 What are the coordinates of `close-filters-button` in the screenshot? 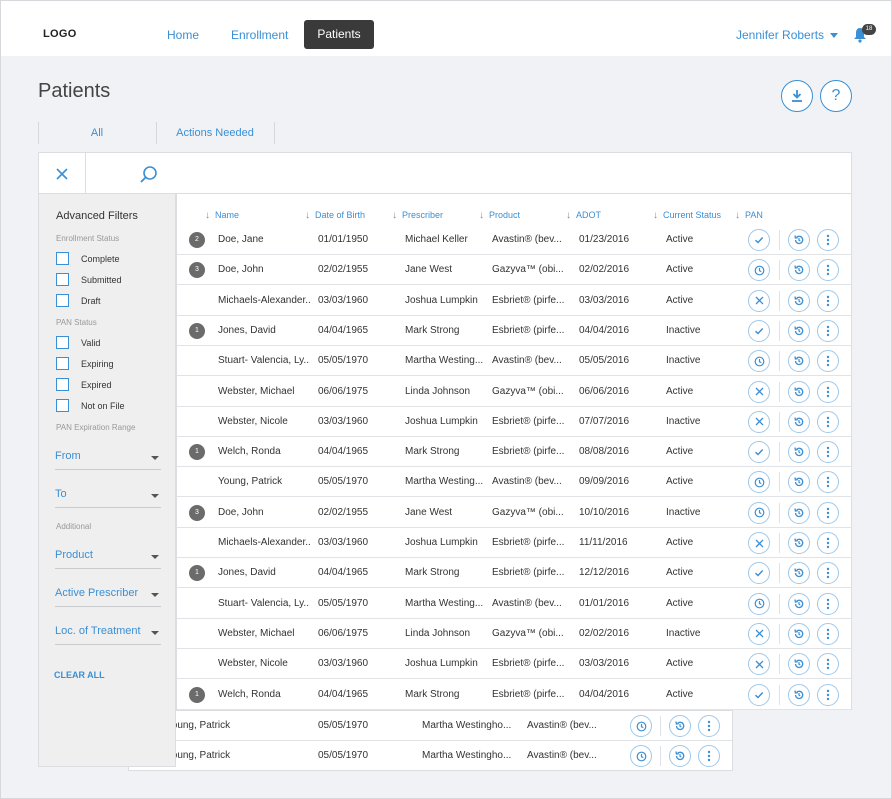 It's located at (62, 173).